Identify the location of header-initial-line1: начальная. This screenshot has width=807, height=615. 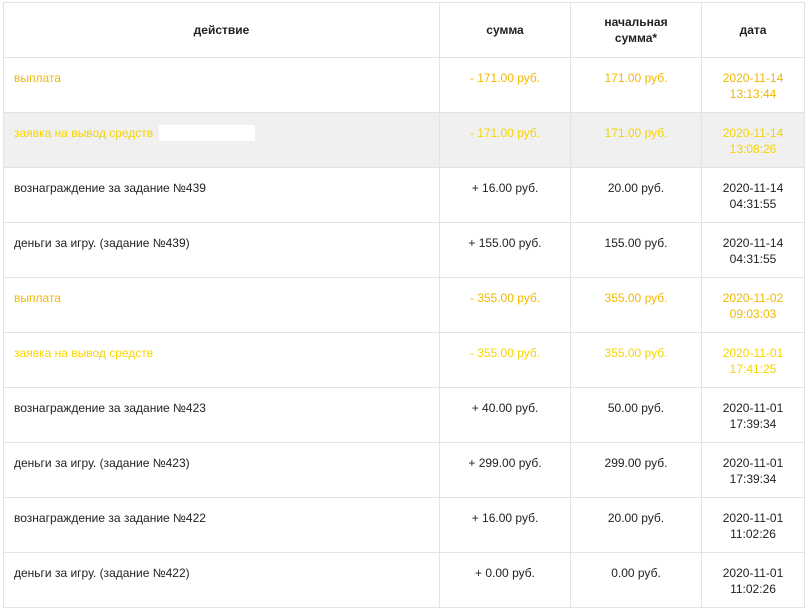
(636, 22).